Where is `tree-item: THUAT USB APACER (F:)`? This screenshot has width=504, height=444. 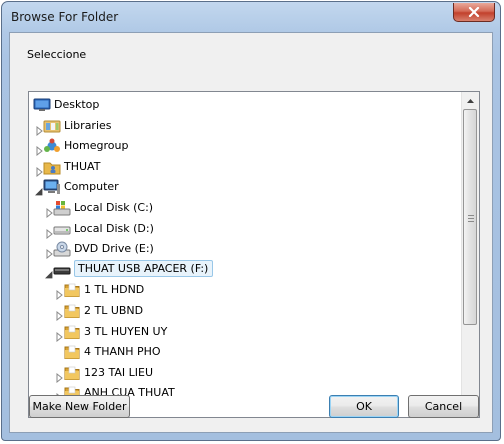 tree-item: THUAT USB APACER (F:) is located at coordinates (245, 269).